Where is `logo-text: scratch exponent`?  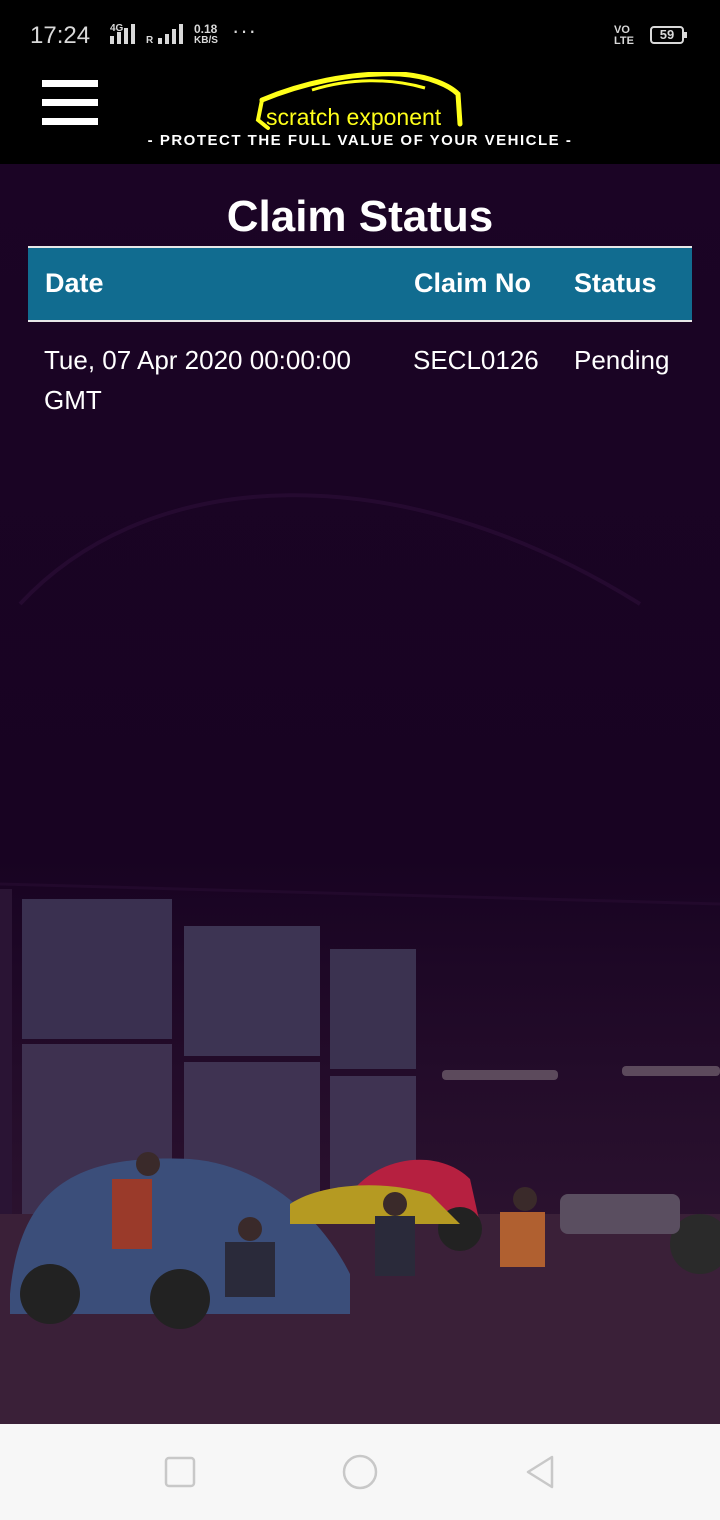 logo-text: scratch exponent is located at coordinates (354, 117).